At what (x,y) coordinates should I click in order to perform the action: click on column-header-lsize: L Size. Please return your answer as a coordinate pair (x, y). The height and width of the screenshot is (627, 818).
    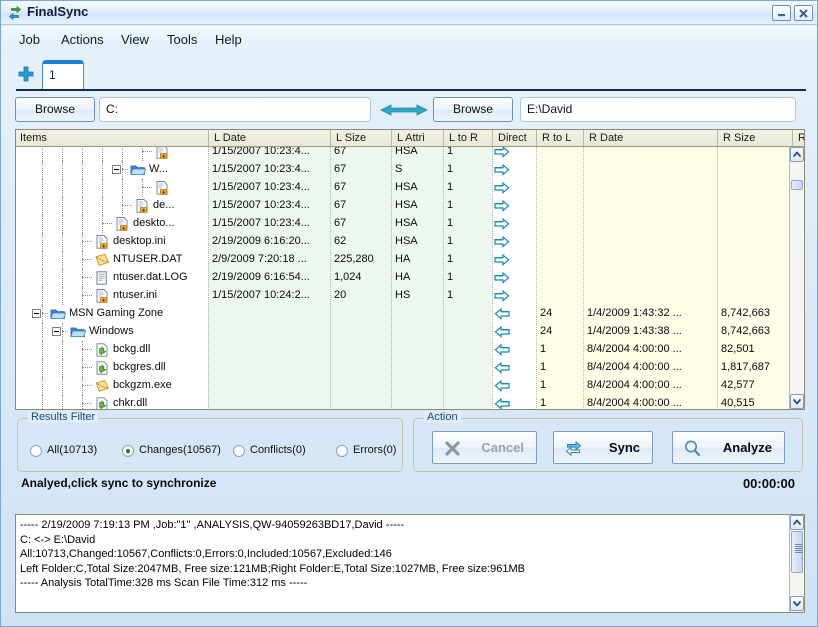
    Looking at the image, I should click on (360, 138).